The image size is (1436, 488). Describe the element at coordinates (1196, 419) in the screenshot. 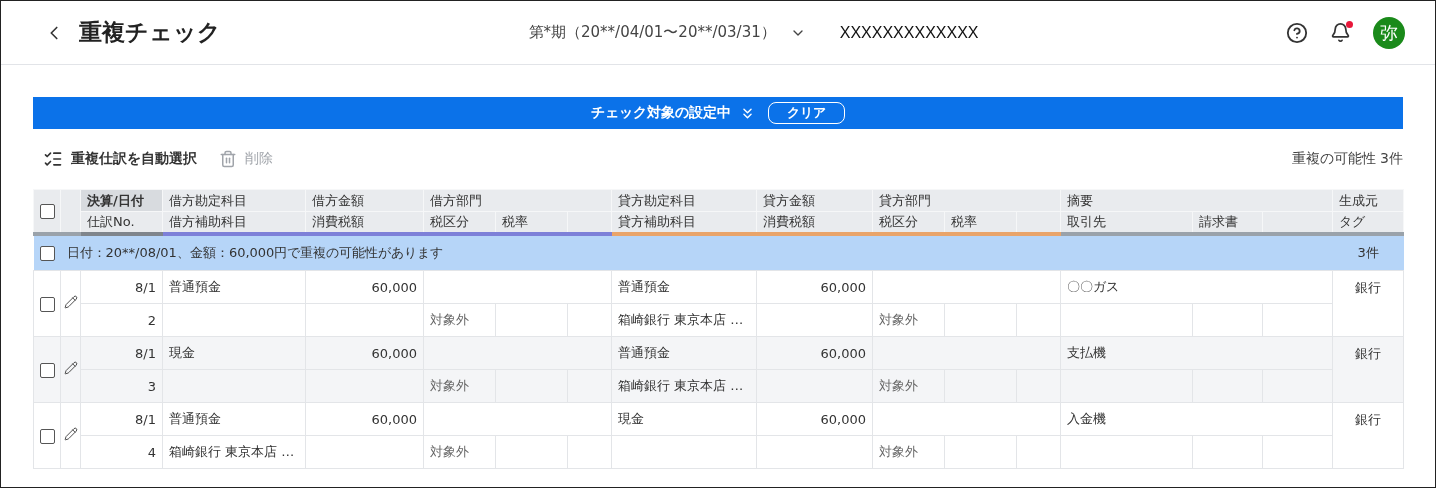

I see `table-cell: 入金機` at that location.